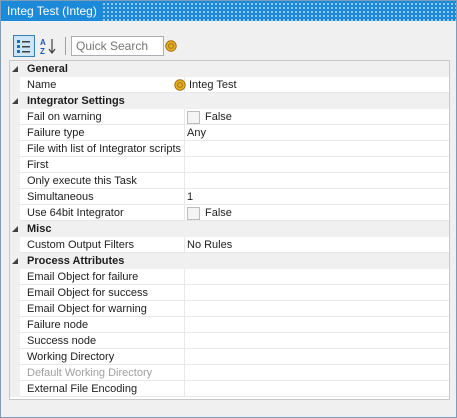  I want to click on category-label: Misc, so click(39, 229).